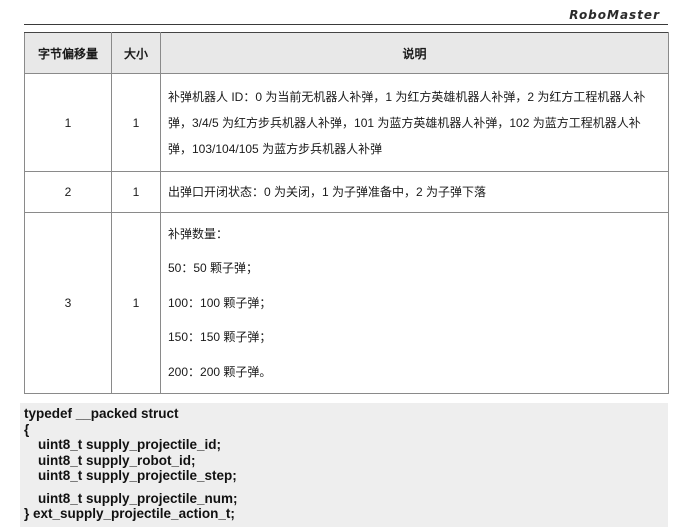  Describe the element at coordinates (68, 192) in the screenshot. I see `offset-cell: 2` at that location.